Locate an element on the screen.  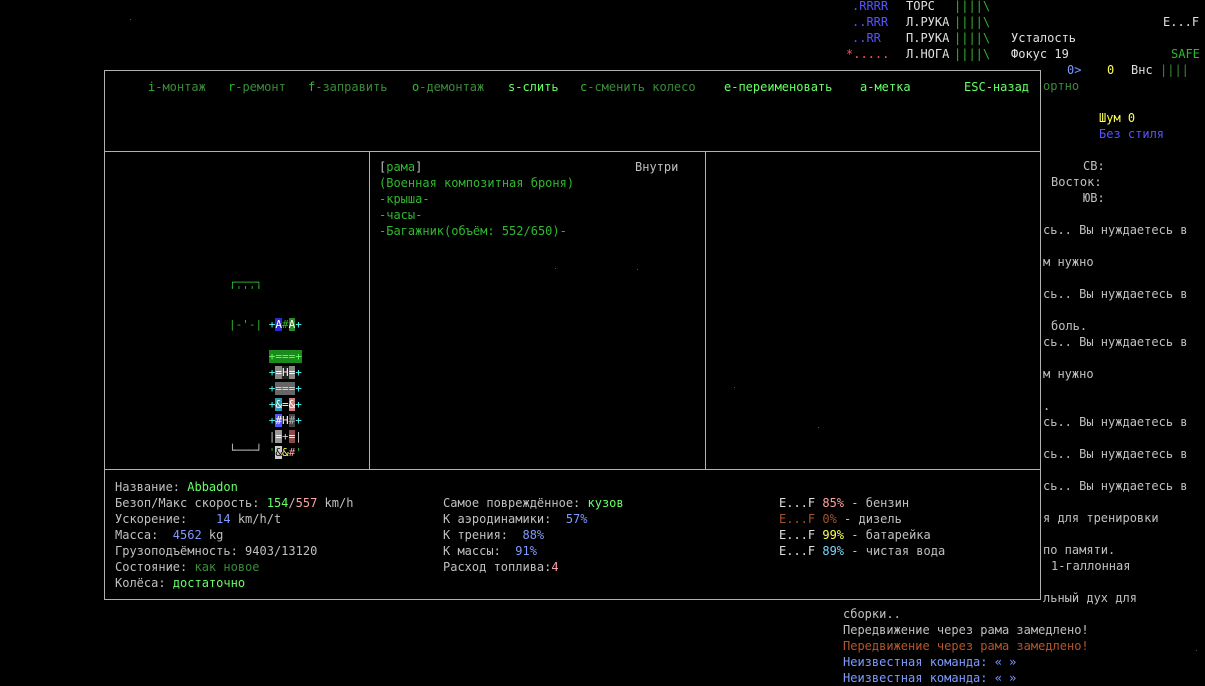
log-line: я для тренировки is located at coordinates (1101, 518).